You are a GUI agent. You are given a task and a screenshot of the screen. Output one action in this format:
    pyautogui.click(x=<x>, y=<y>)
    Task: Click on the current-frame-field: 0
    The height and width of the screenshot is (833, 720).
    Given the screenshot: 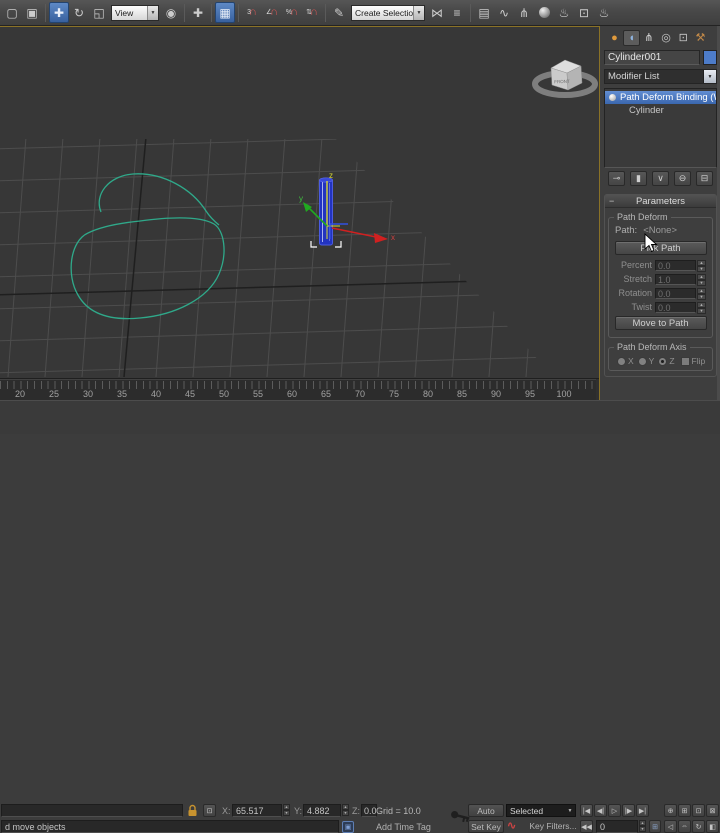 What is the action you would take?
    pyautogui.click(x=617, y=826)
    